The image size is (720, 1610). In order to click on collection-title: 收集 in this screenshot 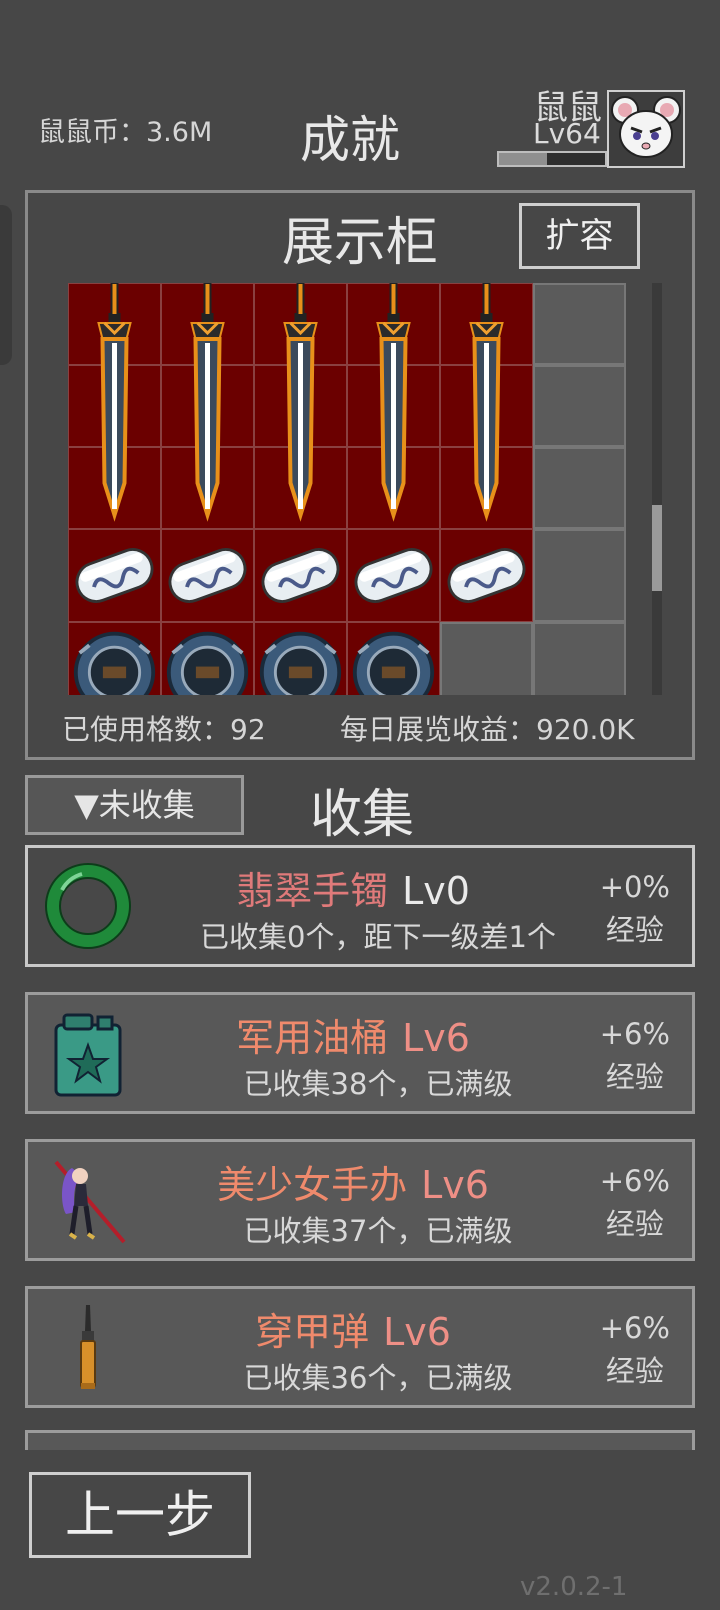, I will do `click(362, 815)`.